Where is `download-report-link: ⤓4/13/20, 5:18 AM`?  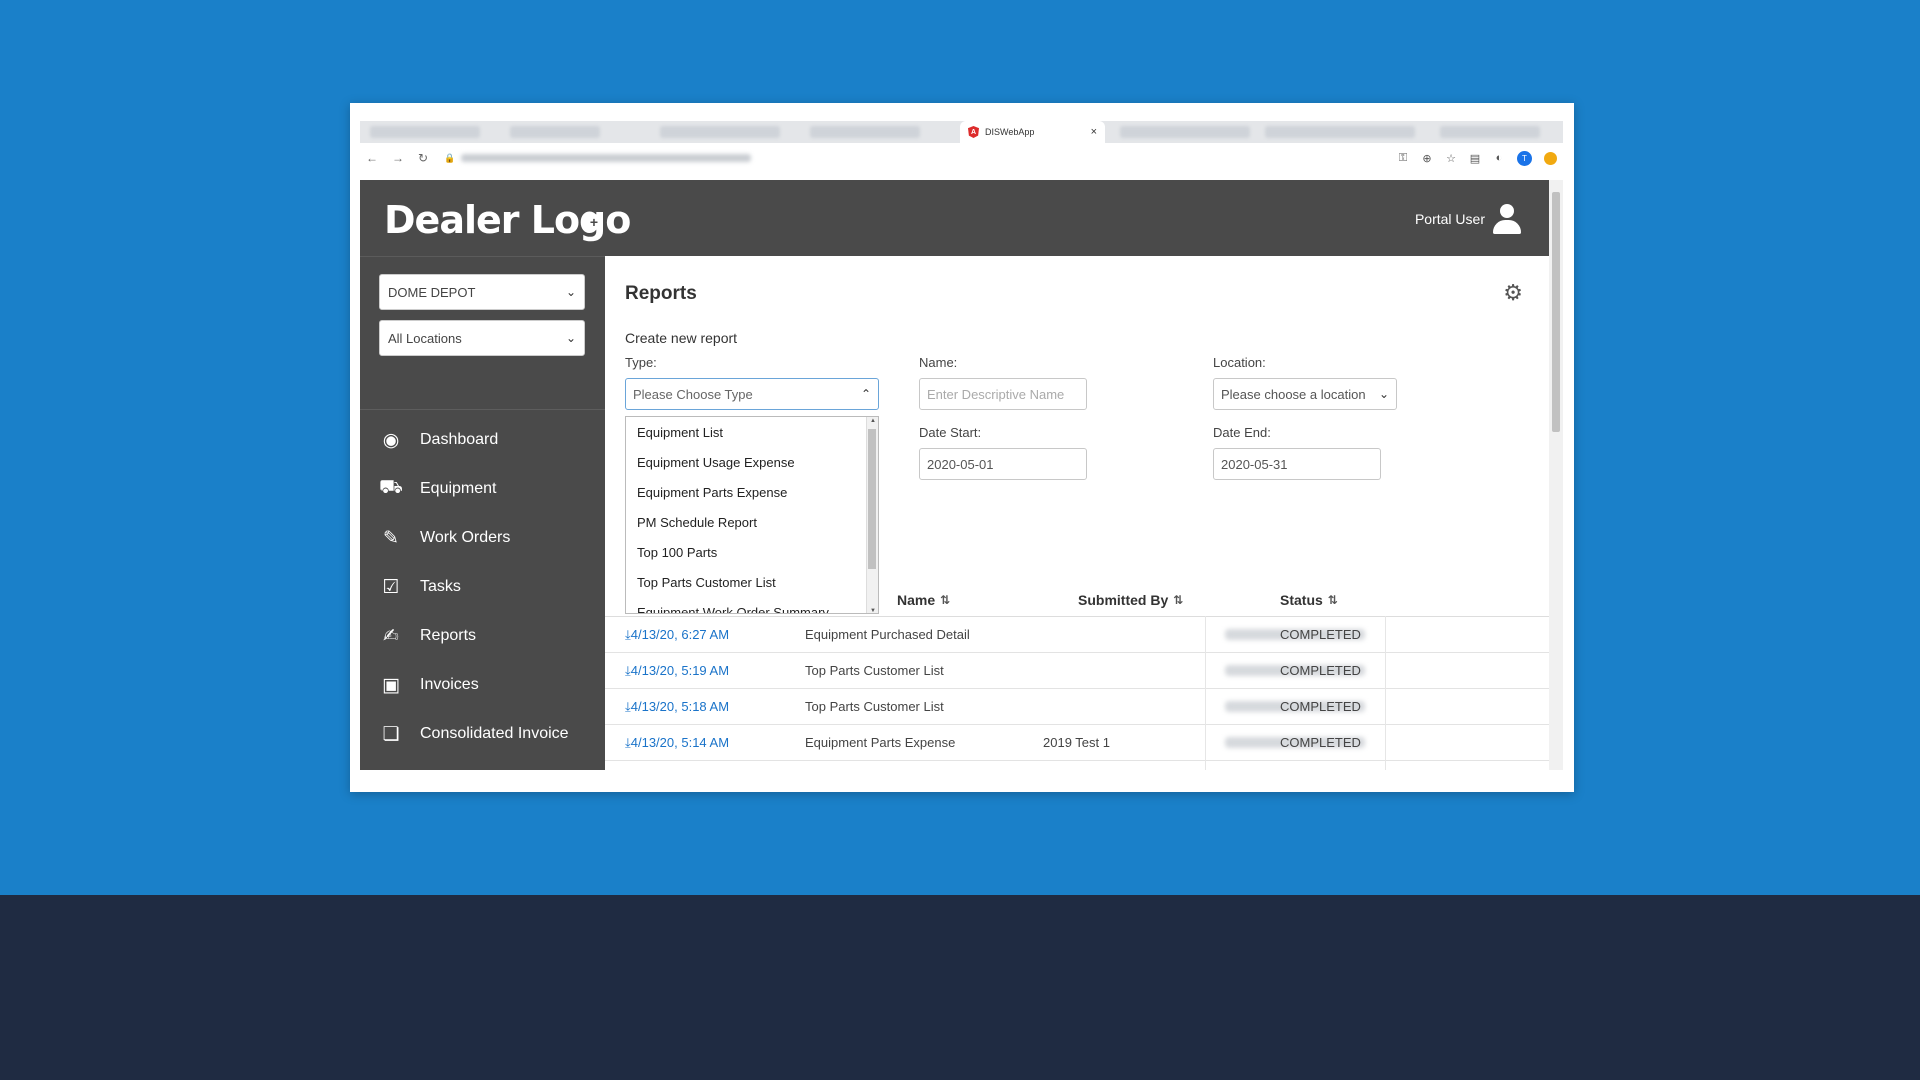
download-report-link: ⤓4/13/20, 5:18 AM is located at coordinates (677, 707).